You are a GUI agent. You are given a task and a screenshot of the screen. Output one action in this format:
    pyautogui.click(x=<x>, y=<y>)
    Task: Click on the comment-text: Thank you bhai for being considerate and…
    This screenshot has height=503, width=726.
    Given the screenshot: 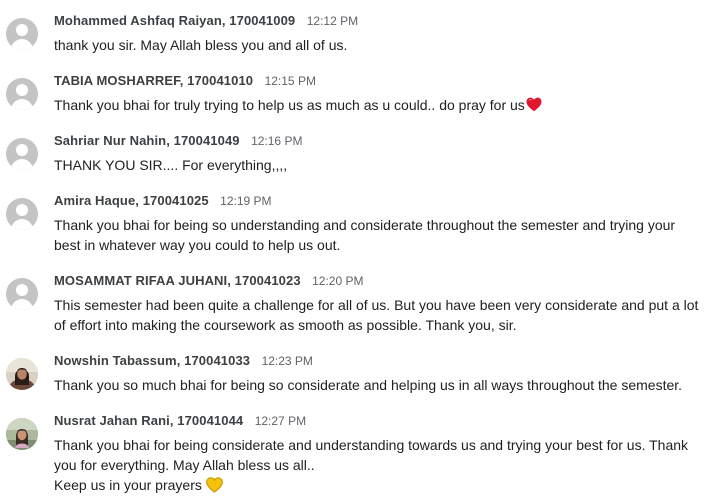 What is the action you would take?
    pyautogui.click(x=384, y=465)
    